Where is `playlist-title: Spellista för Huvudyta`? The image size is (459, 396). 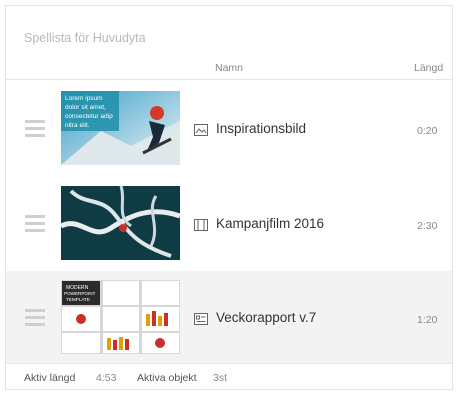
playlist-title: Spellista för Huvudyta is located at coordinates (85, 38).